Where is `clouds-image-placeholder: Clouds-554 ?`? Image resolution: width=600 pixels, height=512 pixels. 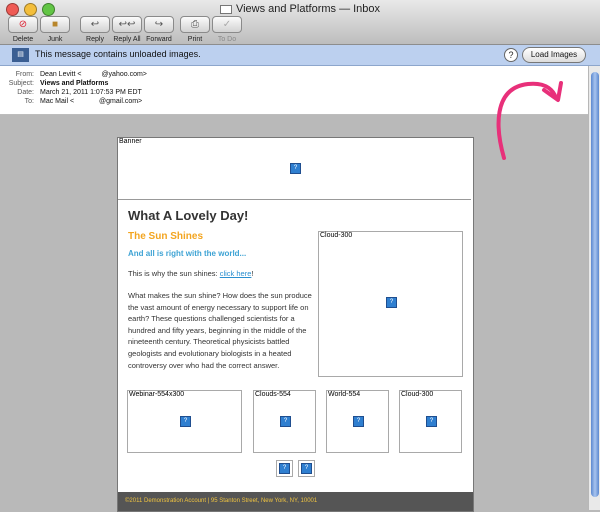
clouds-image-placeholder: Clouds-554 ? is located at coordinates (284, 421).